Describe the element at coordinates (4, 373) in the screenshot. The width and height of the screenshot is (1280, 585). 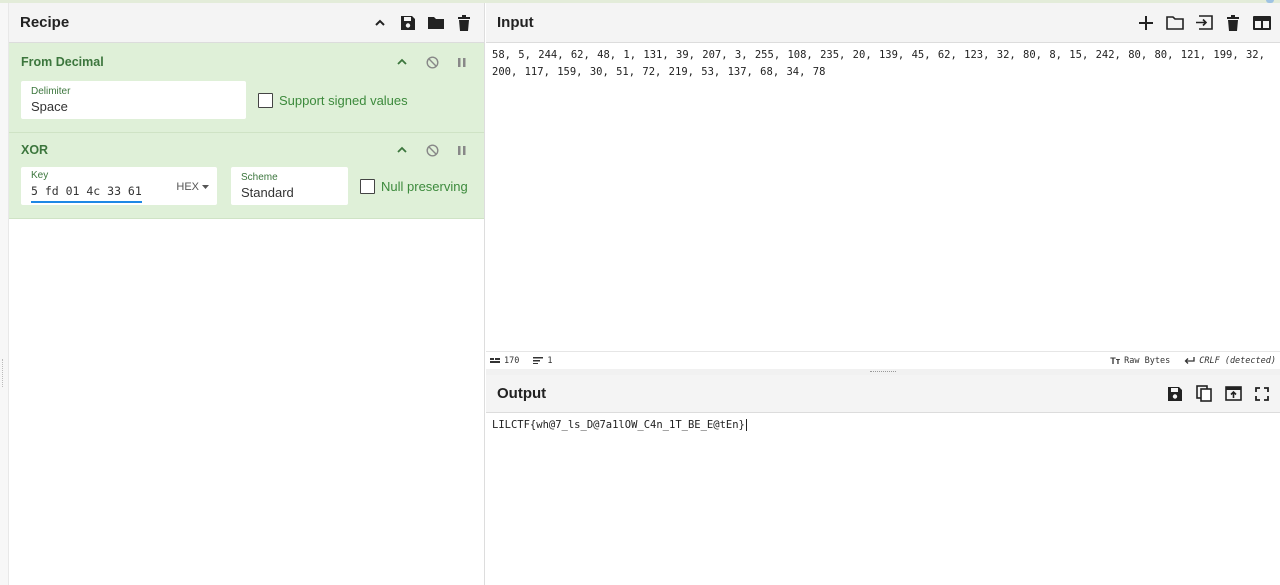
I see `resize-grip` at that location.